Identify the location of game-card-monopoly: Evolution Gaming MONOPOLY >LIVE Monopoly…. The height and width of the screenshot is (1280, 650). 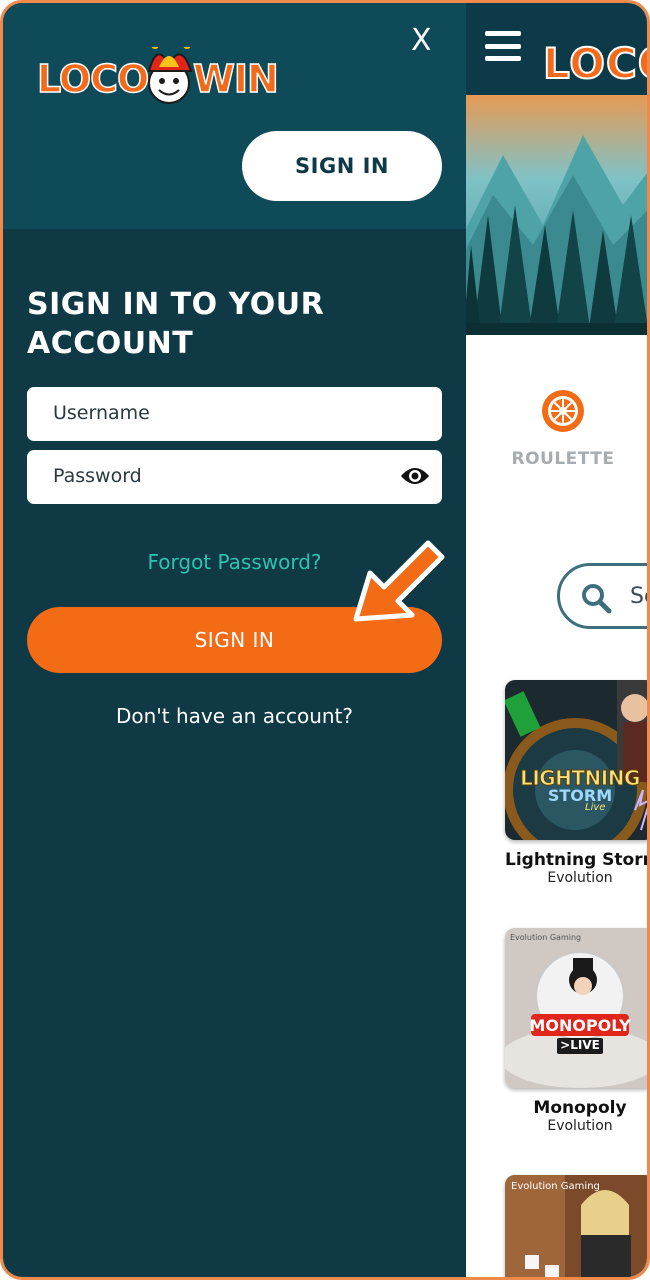
(576, 1031).